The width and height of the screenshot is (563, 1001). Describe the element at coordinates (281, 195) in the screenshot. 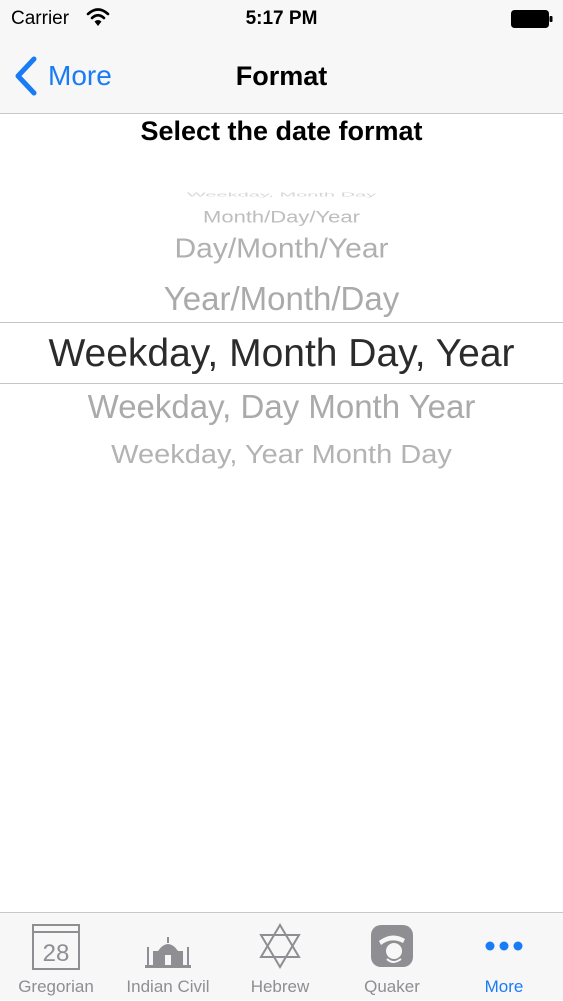

I see `picker-option: Weekday, Month Day` at that location.